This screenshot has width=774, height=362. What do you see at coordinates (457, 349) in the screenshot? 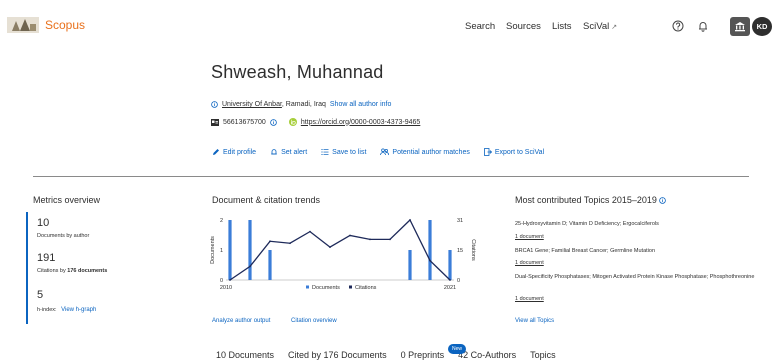
I see `new-badge: New` at bounding box center [457, 349].